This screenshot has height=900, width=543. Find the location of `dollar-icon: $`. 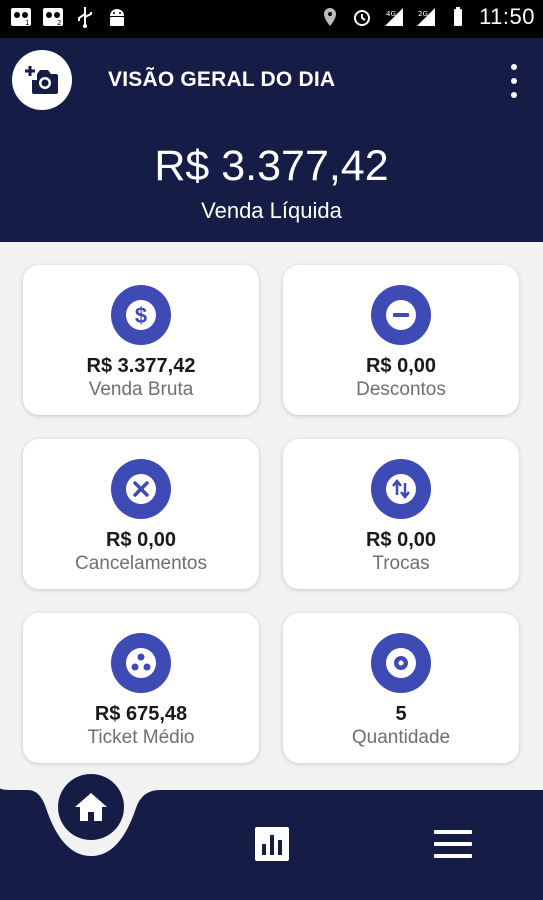

dollar-icon: $ is located at coordinates (141, 315).